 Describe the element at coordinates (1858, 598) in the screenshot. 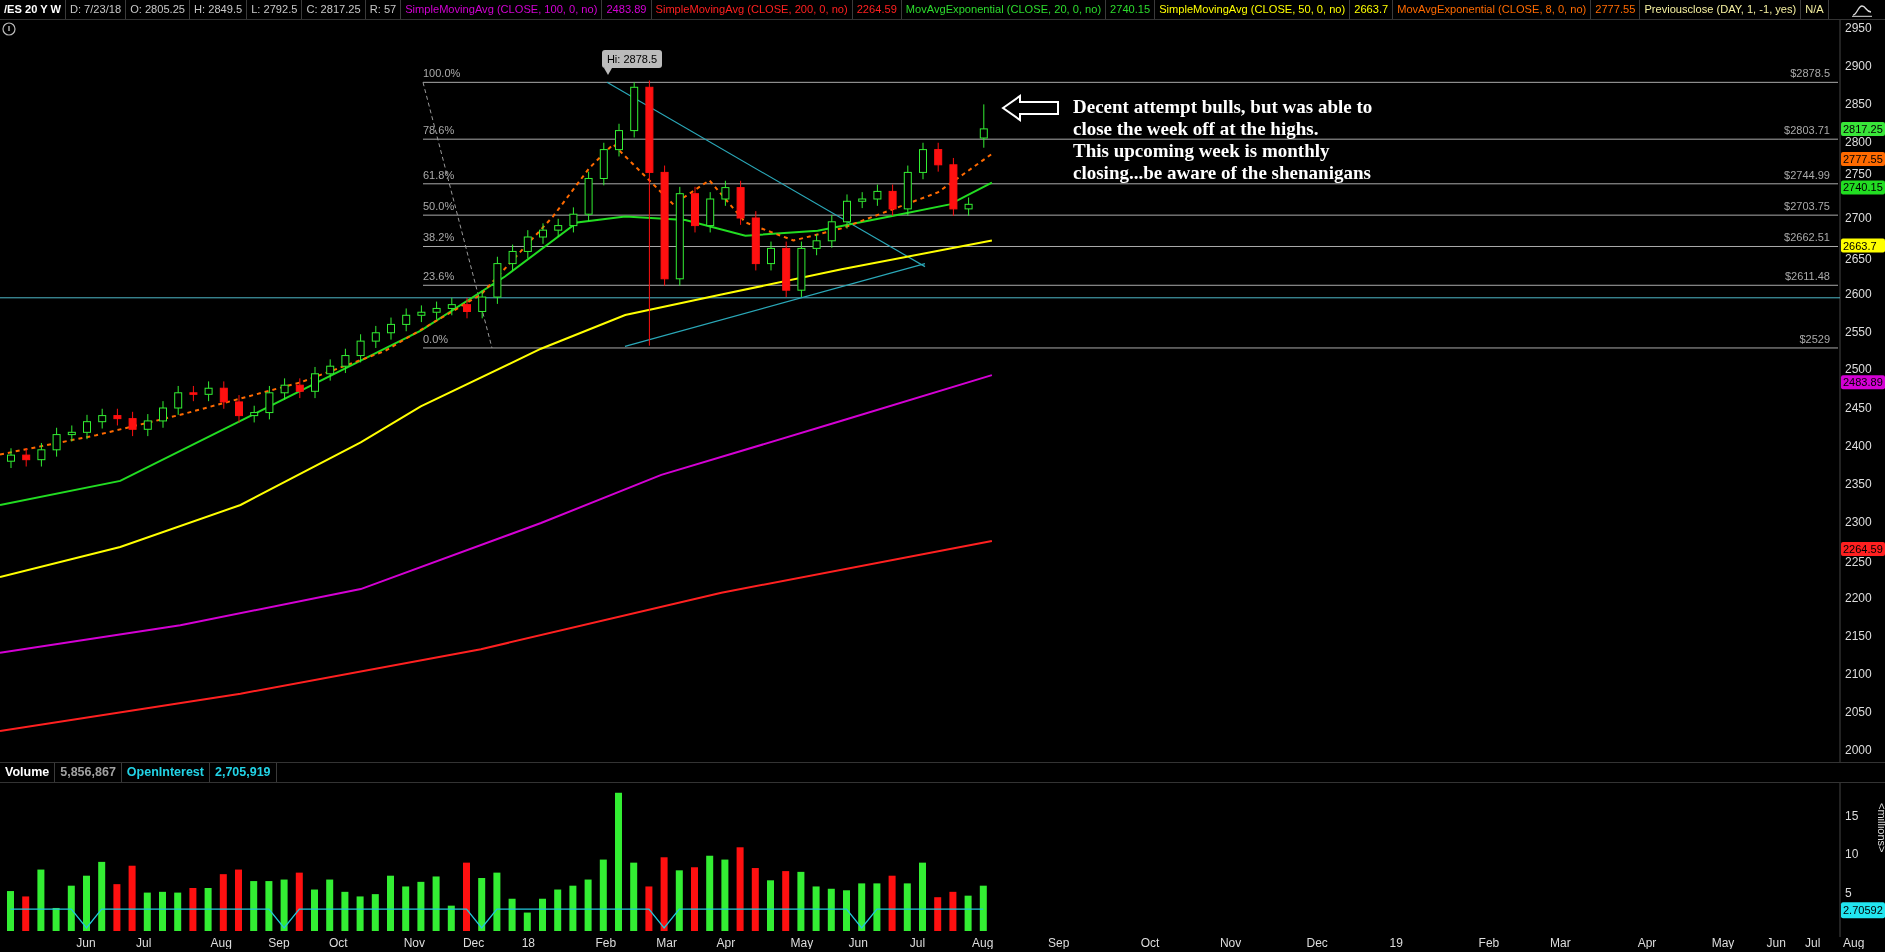

I see `axis-label: 2200` at that location.